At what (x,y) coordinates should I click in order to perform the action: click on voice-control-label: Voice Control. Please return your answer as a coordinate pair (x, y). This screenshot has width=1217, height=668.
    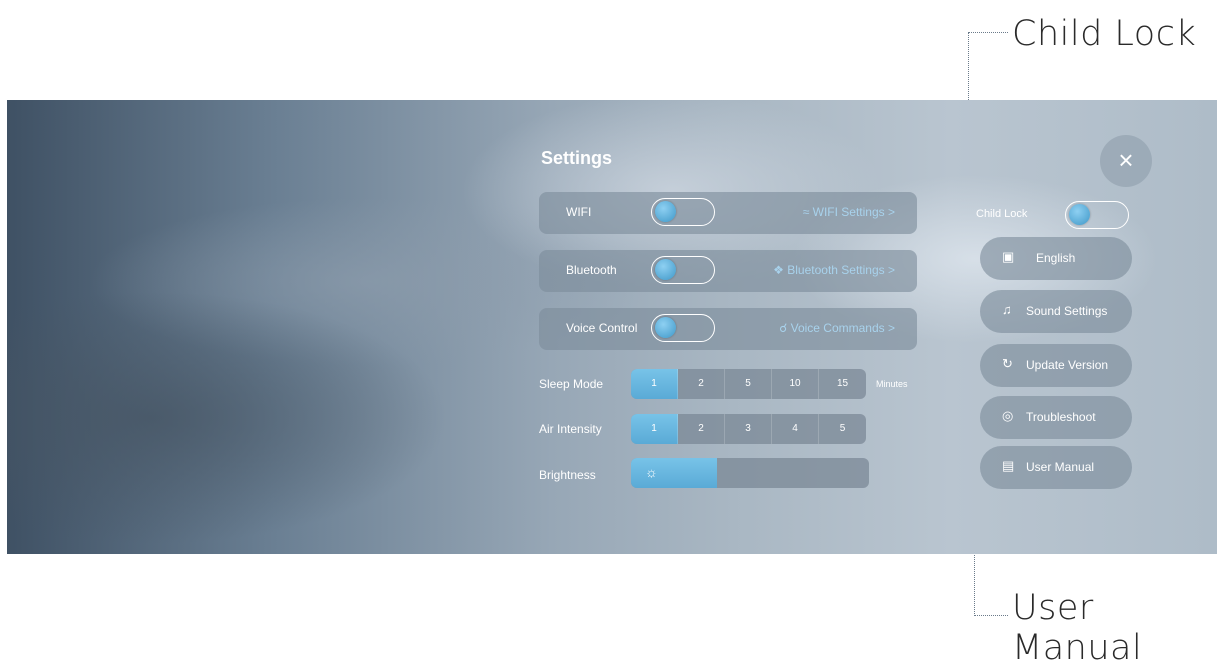
    Looking at the image, I should click on (602, 328).